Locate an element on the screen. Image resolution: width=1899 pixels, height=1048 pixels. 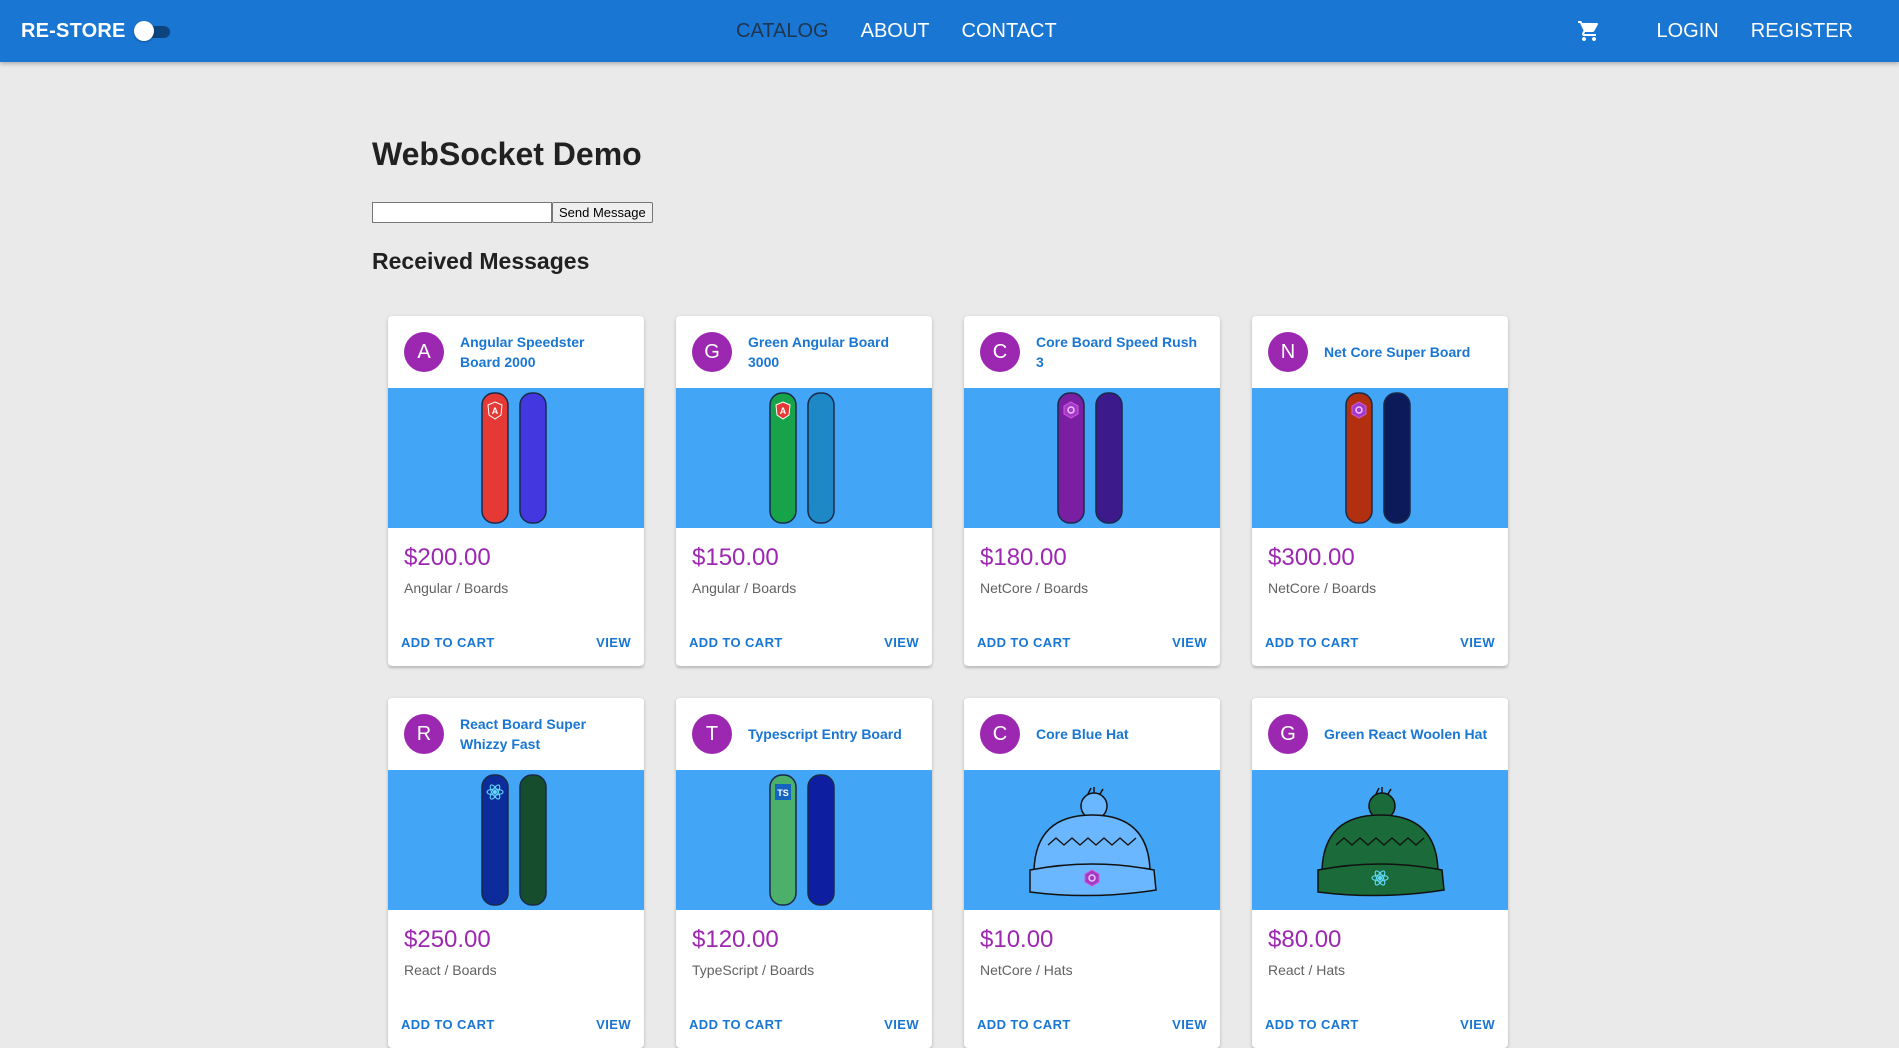
dark-mode-switch is located at coordinates (152, 31).